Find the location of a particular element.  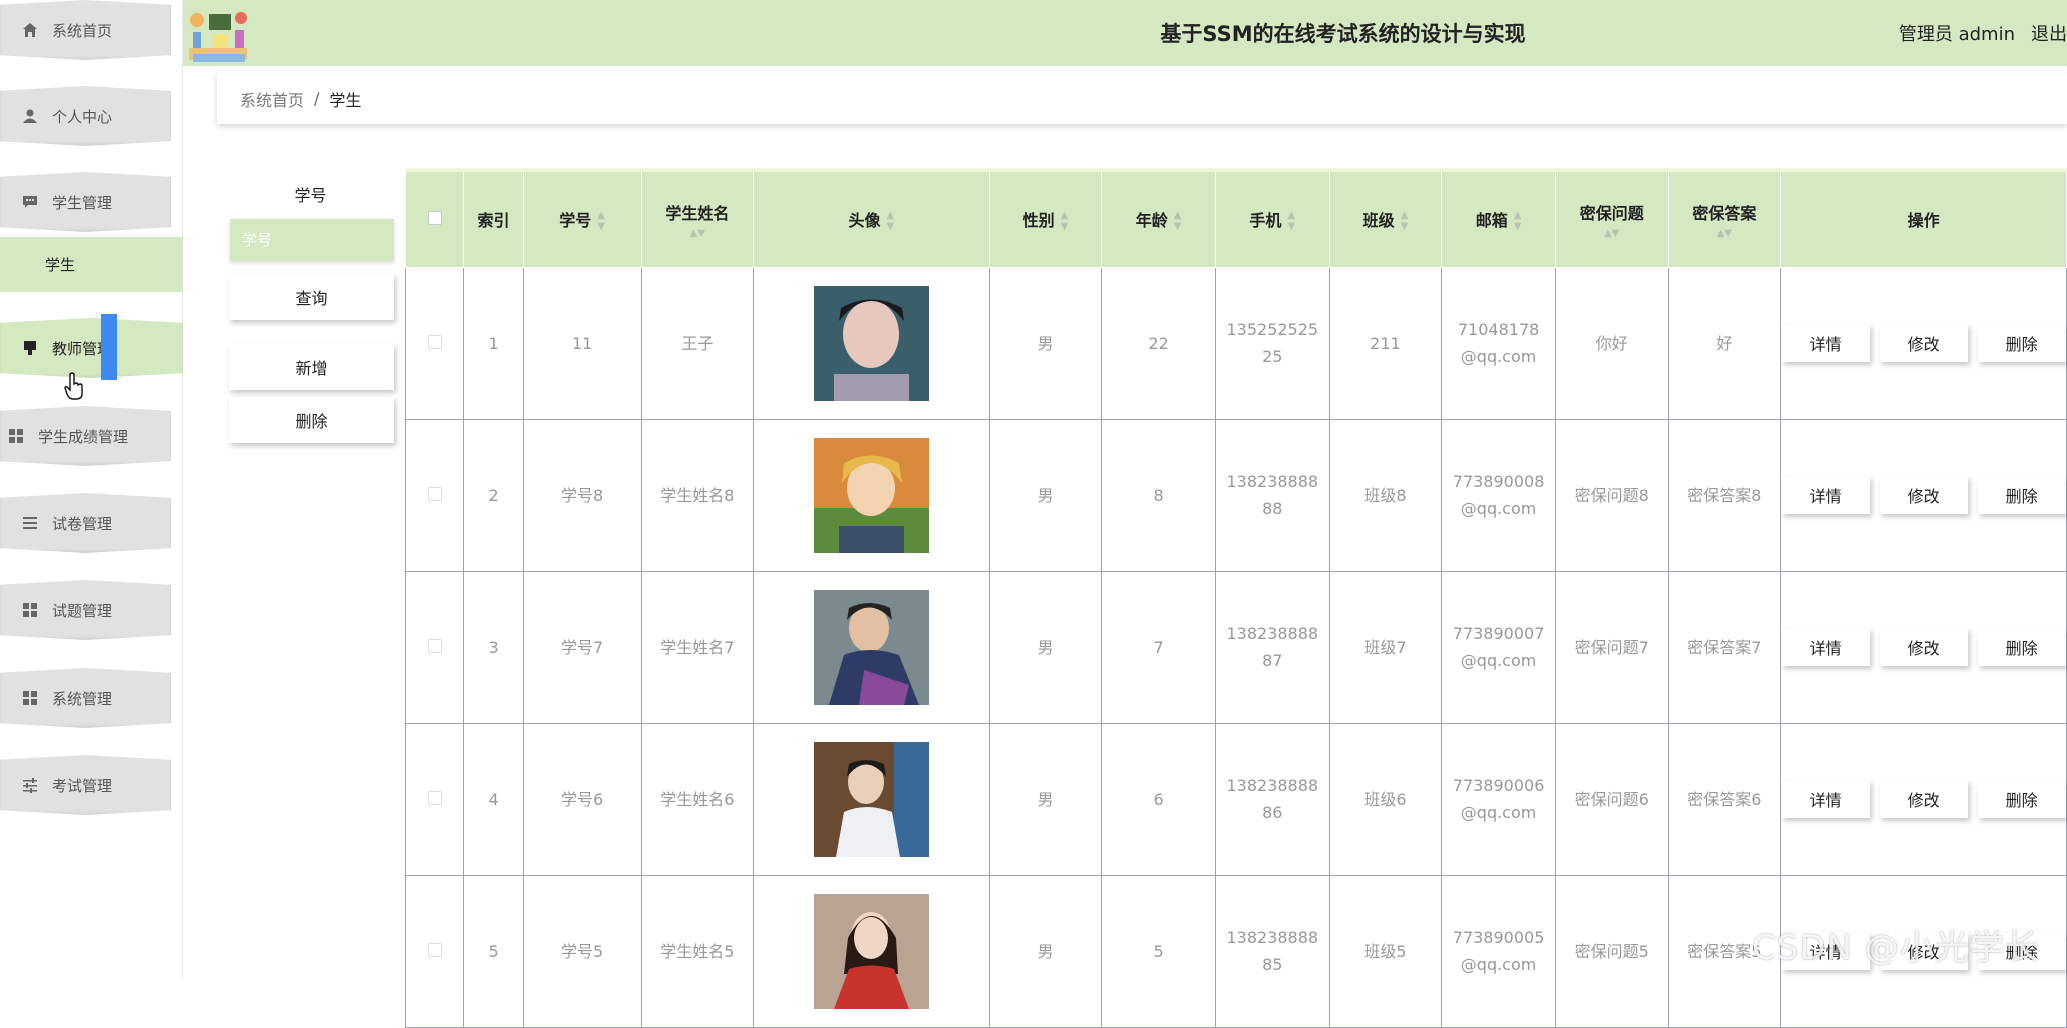

sidebar-item-label: 学生成绩管理 is located at coordinates (83, 436).